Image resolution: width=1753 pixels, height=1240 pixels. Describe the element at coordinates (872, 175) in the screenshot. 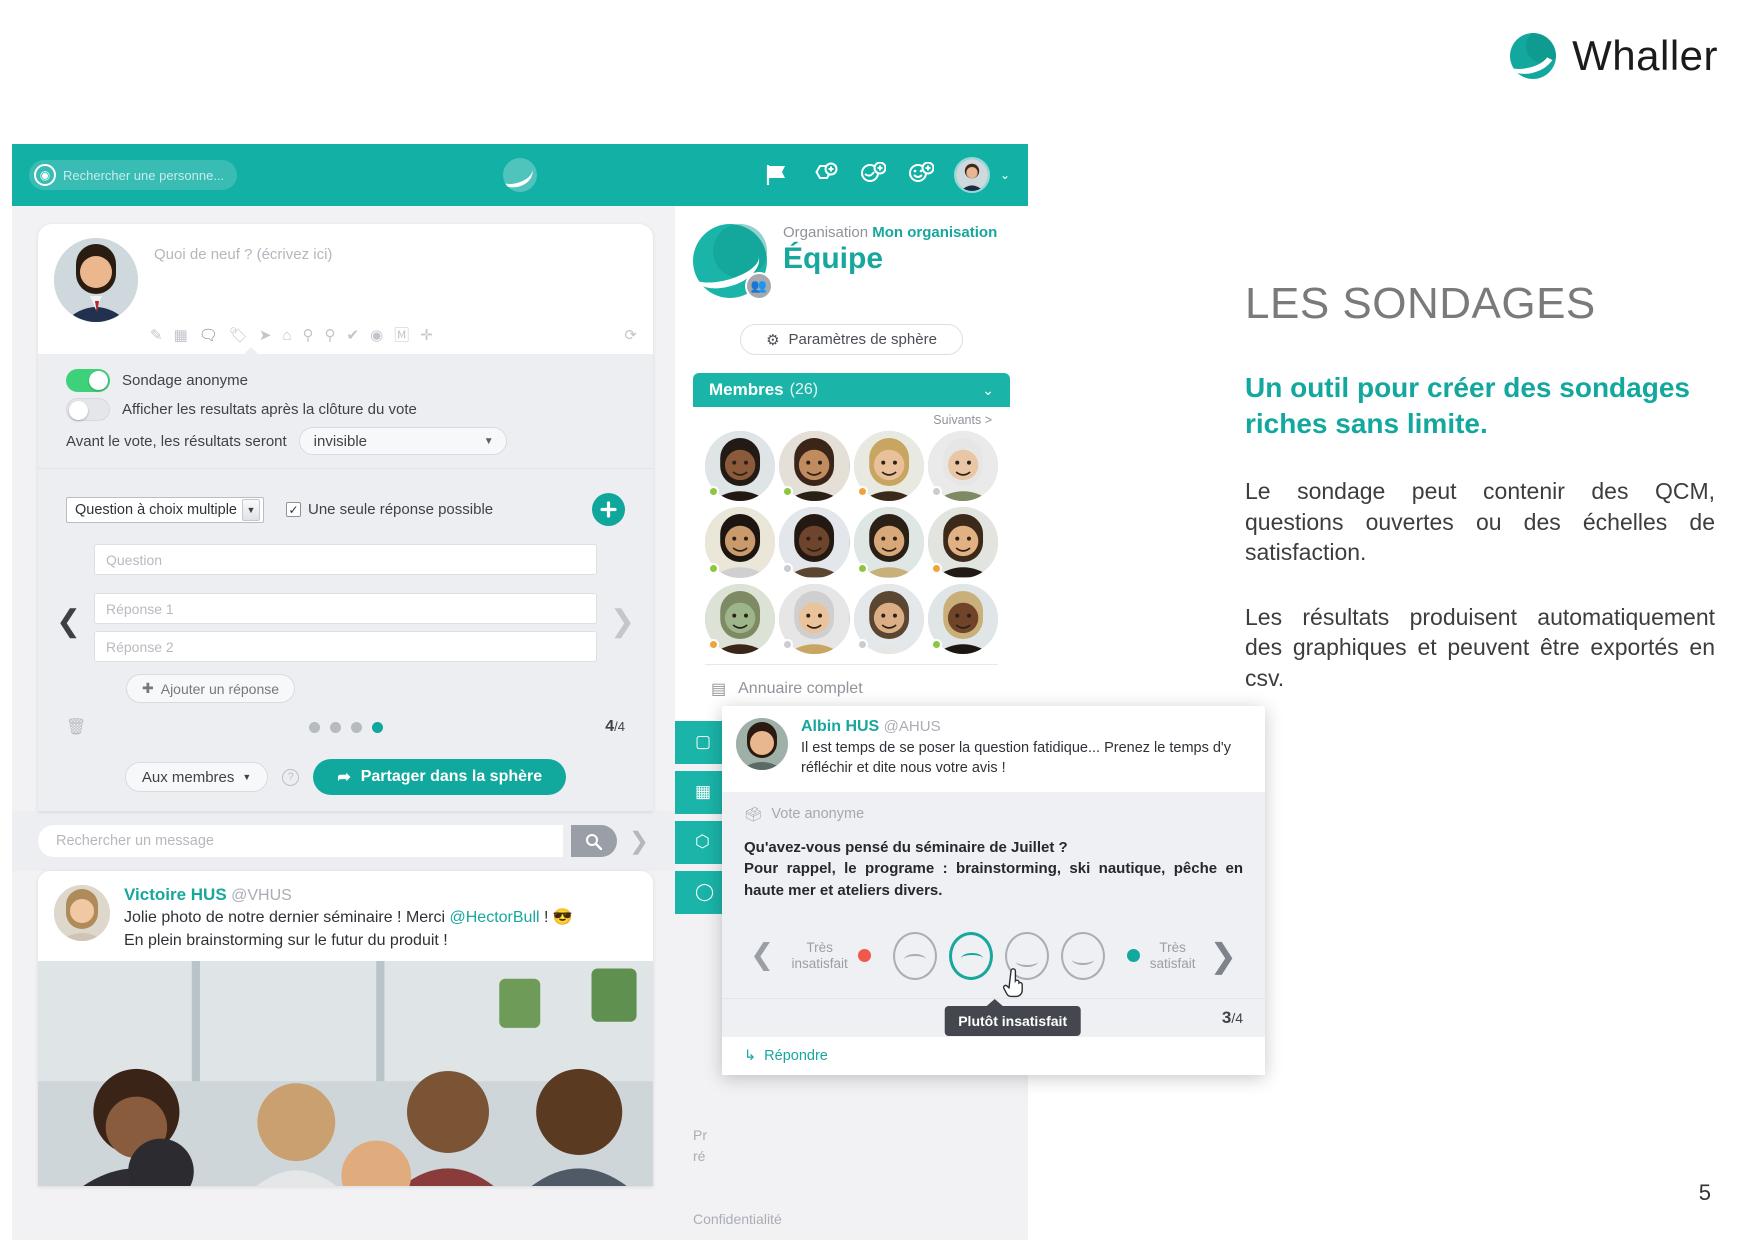

I see `add-contact-icon` at that location.